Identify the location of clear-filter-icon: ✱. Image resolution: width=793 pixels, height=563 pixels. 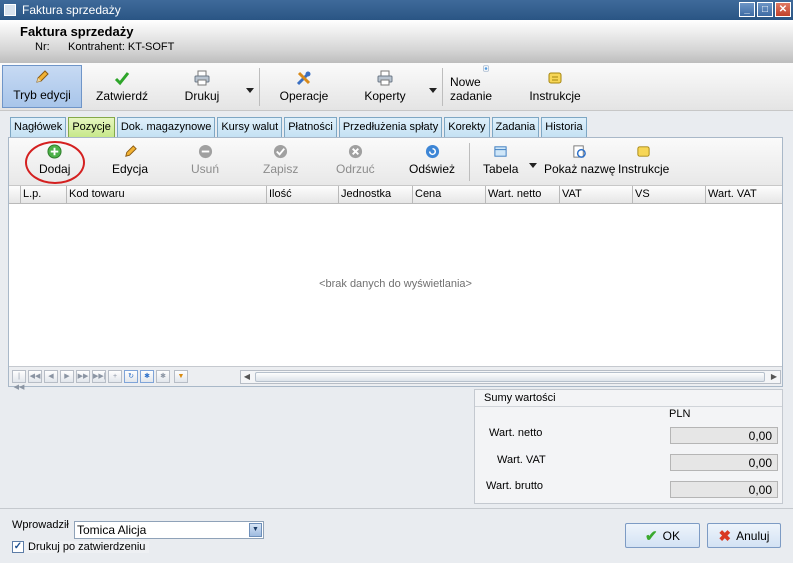
(163, 376).